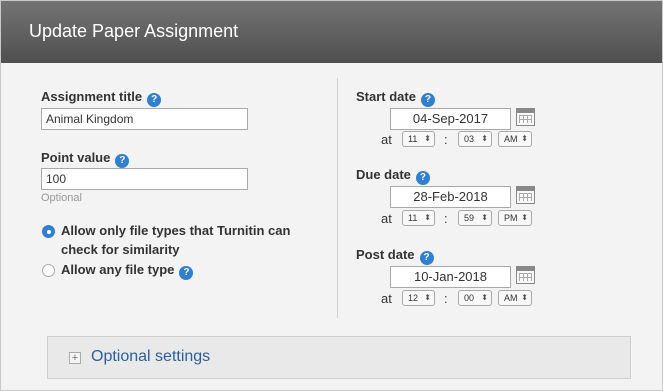  I want to click on start-minute-value: 03, so click(469, 139).